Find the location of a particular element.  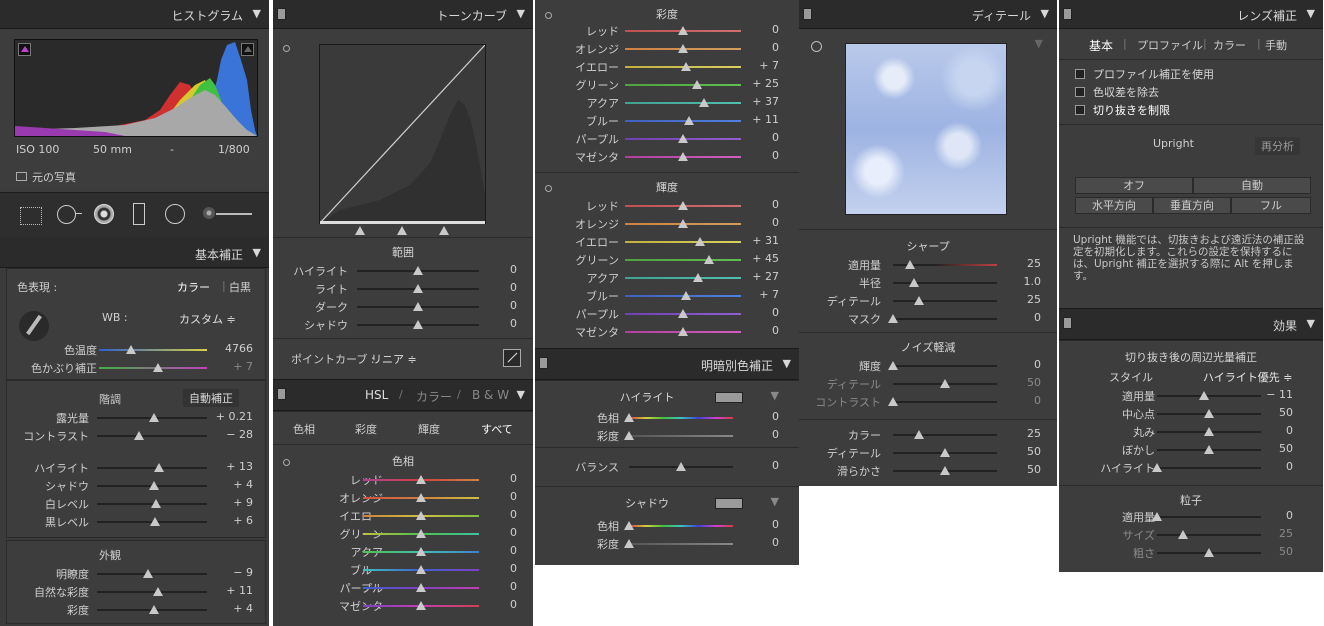

split-balance-slider-knob is located at coordinates (681, 466).